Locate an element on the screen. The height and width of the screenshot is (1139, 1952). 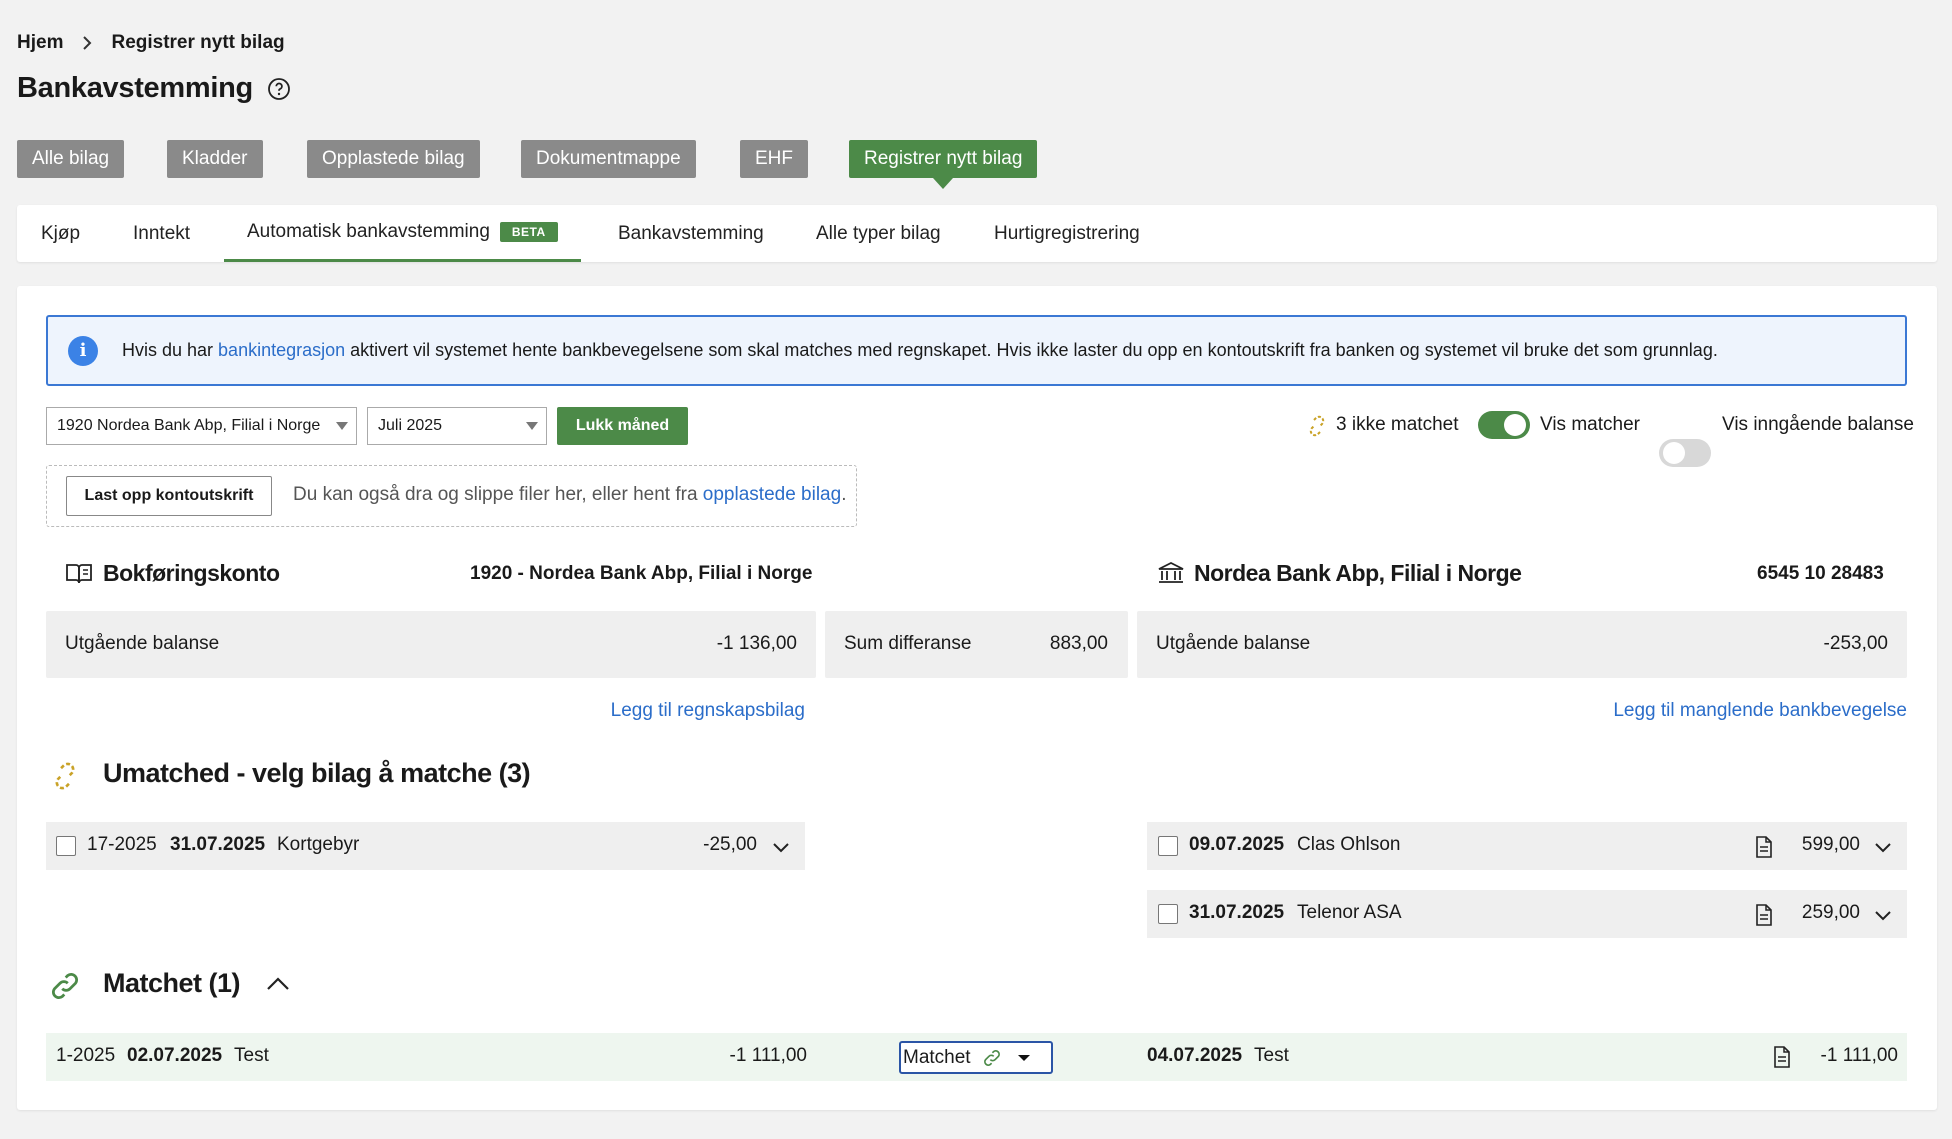
bank-balance-value: -253,00 is located at coordinates (1855, 643).